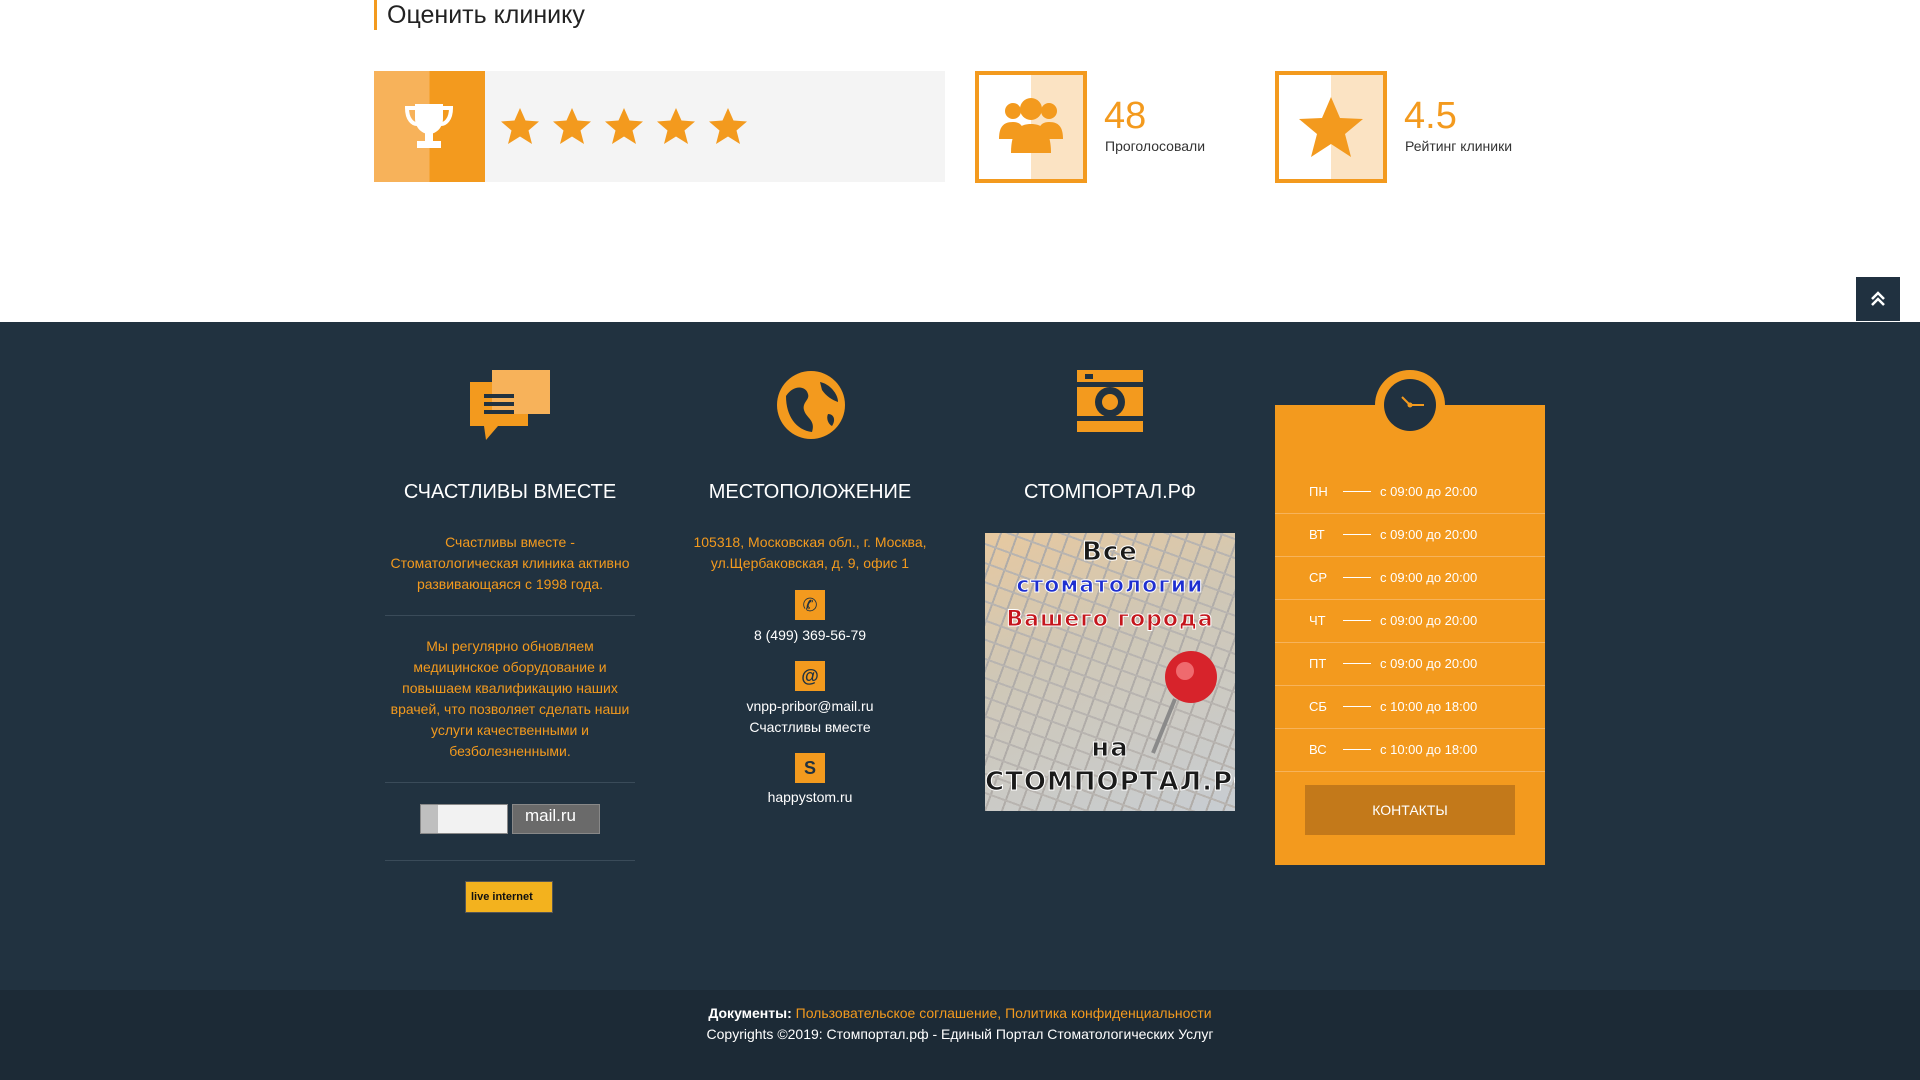 The width and height of the screenshot is (1920, 1080). Describe the element at coordinates (1317, 534) in the screenshot. I see `schedule-day: ВТ` at that location.